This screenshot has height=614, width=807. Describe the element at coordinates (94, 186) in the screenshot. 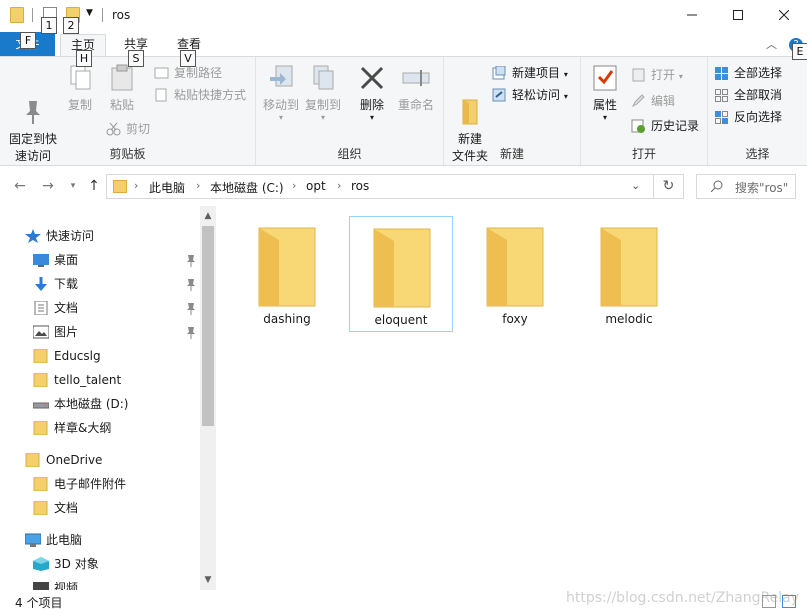

I see `up-arrow-icon: ↑` at that location.